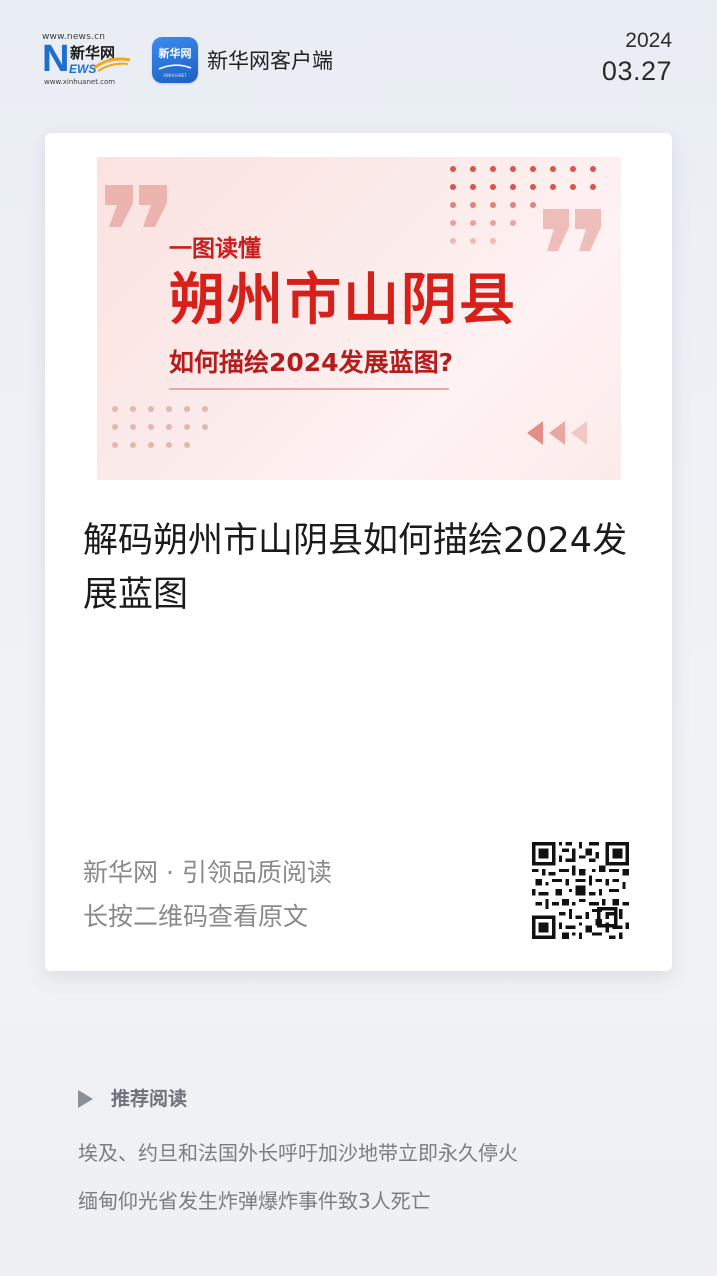 This screenshot has width=717, height=1276. What do you see at coordinates (580, 890) in the screenshot?
I see `qr-code-icon` at bounding box center [580, 890].